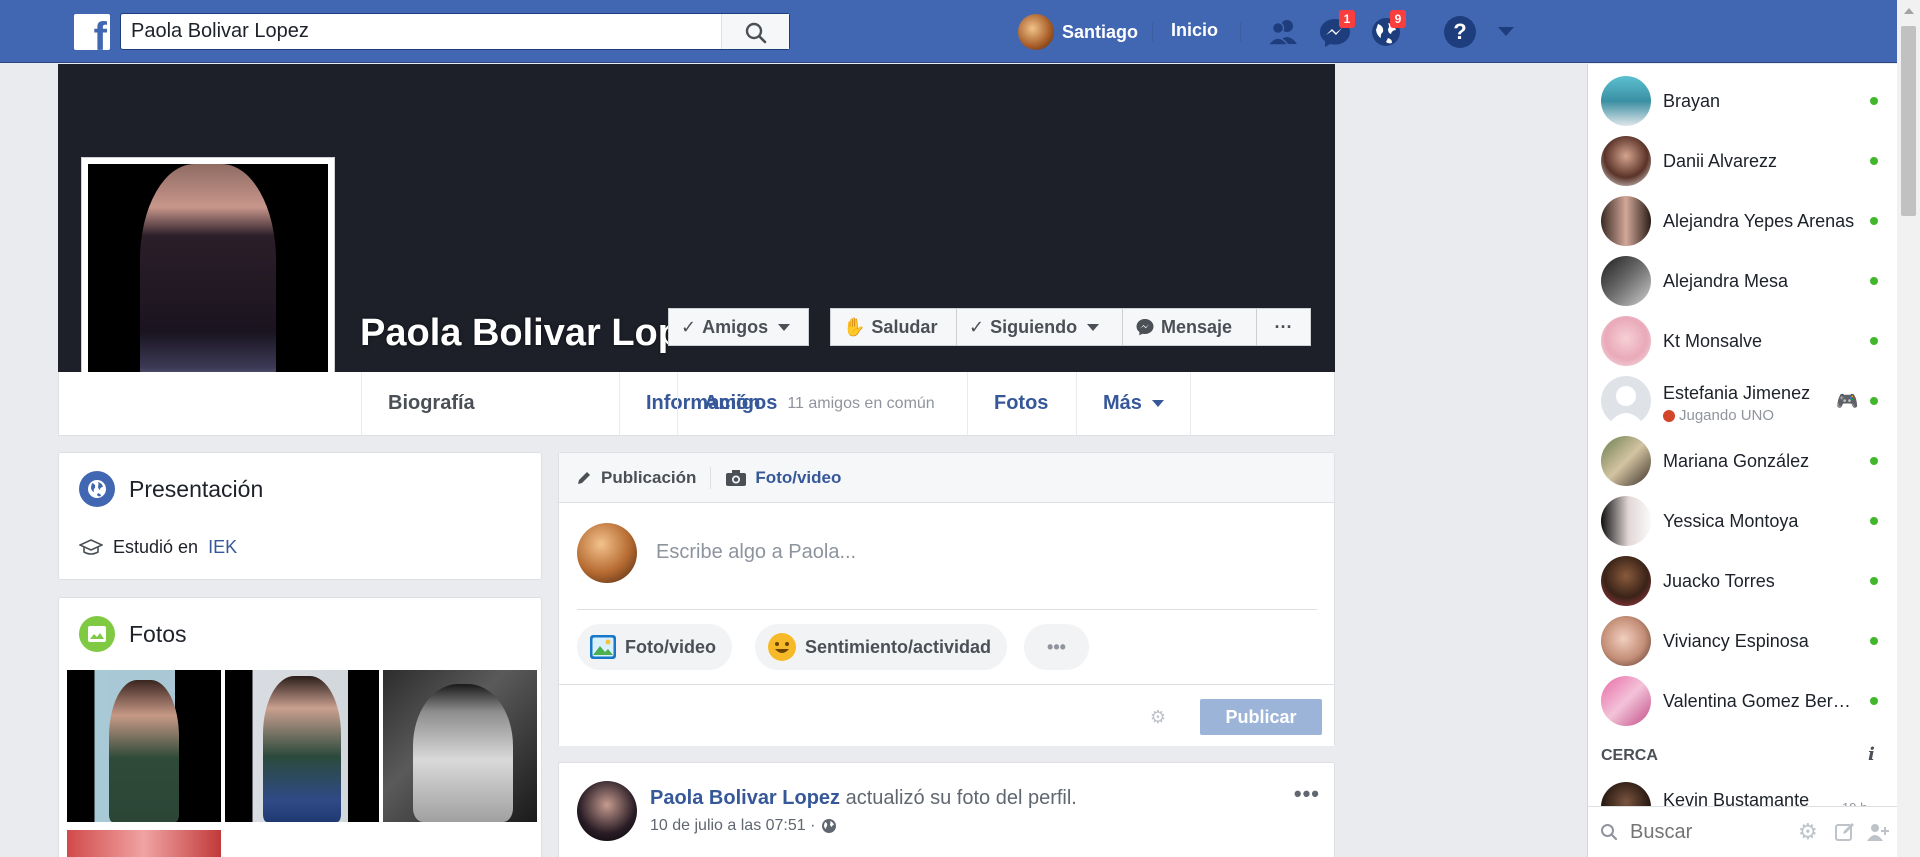 The height and width of the screenshot is (857, 1920). Describe the element at coordinates (1720, 160) in the screenshot. I see `contact-name: Danii Alvarezz` at that location.